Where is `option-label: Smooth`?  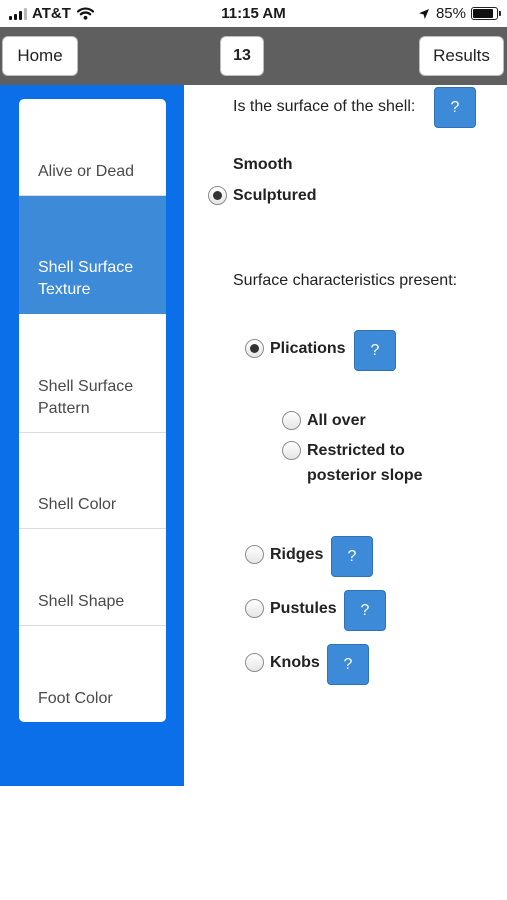
option-label: Smooth is located at coordinates (263, 164).